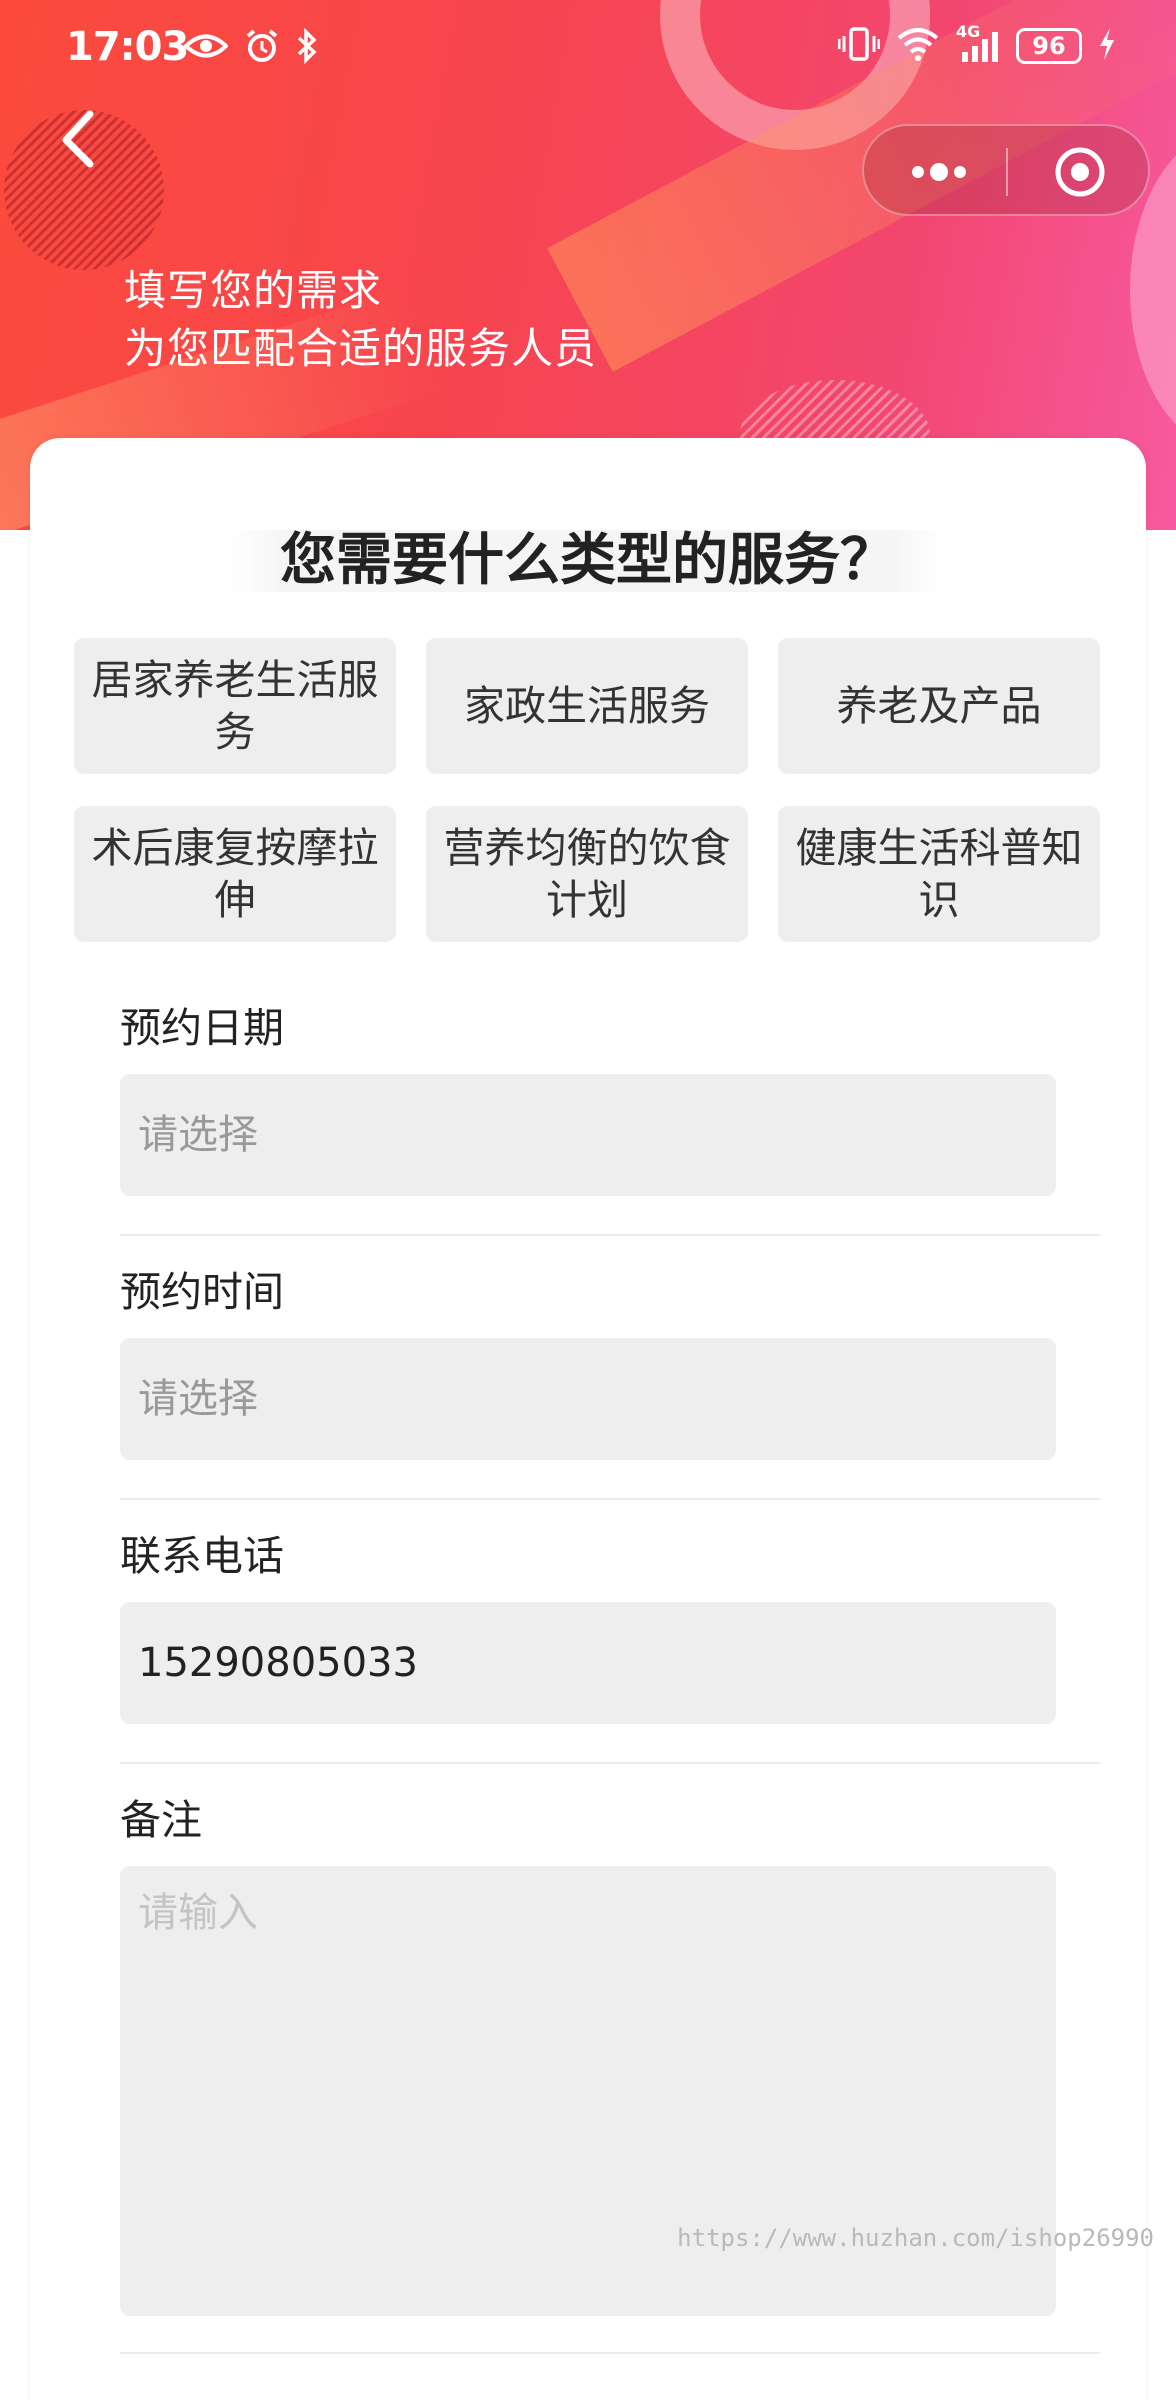 The width and height of the screenshot is (1176, 2400). Describe the element at coordinates (253, 290) in the screenshot. I see `banner-line-1: 填写您的需求` at that location.